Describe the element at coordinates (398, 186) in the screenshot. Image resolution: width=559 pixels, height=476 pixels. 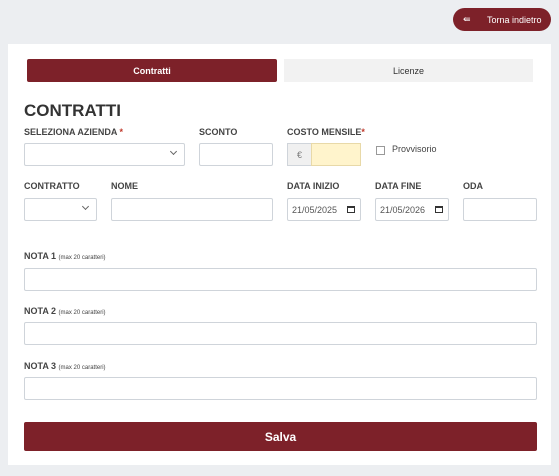
I see `data-fine-label: DATA FINE` at that location.